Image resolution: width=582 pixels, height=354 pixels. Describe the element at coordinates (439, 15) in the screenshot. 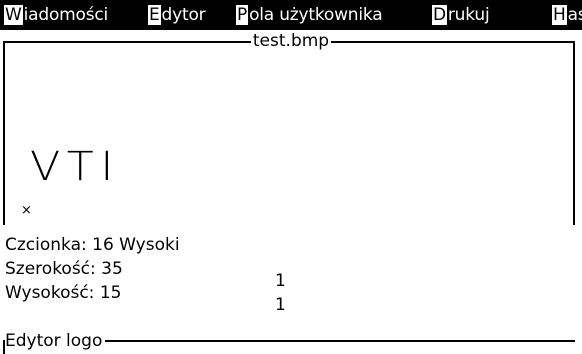

I see `menu-hotkey: D` at that location.